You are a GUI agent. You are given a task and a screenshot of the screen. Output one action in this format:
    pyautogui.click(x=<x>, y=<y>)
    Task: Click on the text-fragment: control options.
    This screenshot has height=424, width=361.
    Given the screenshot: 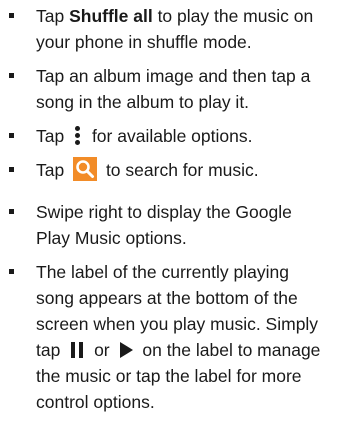 What is the action you would take?
    pyautogui.click(x=95, y=402)
    